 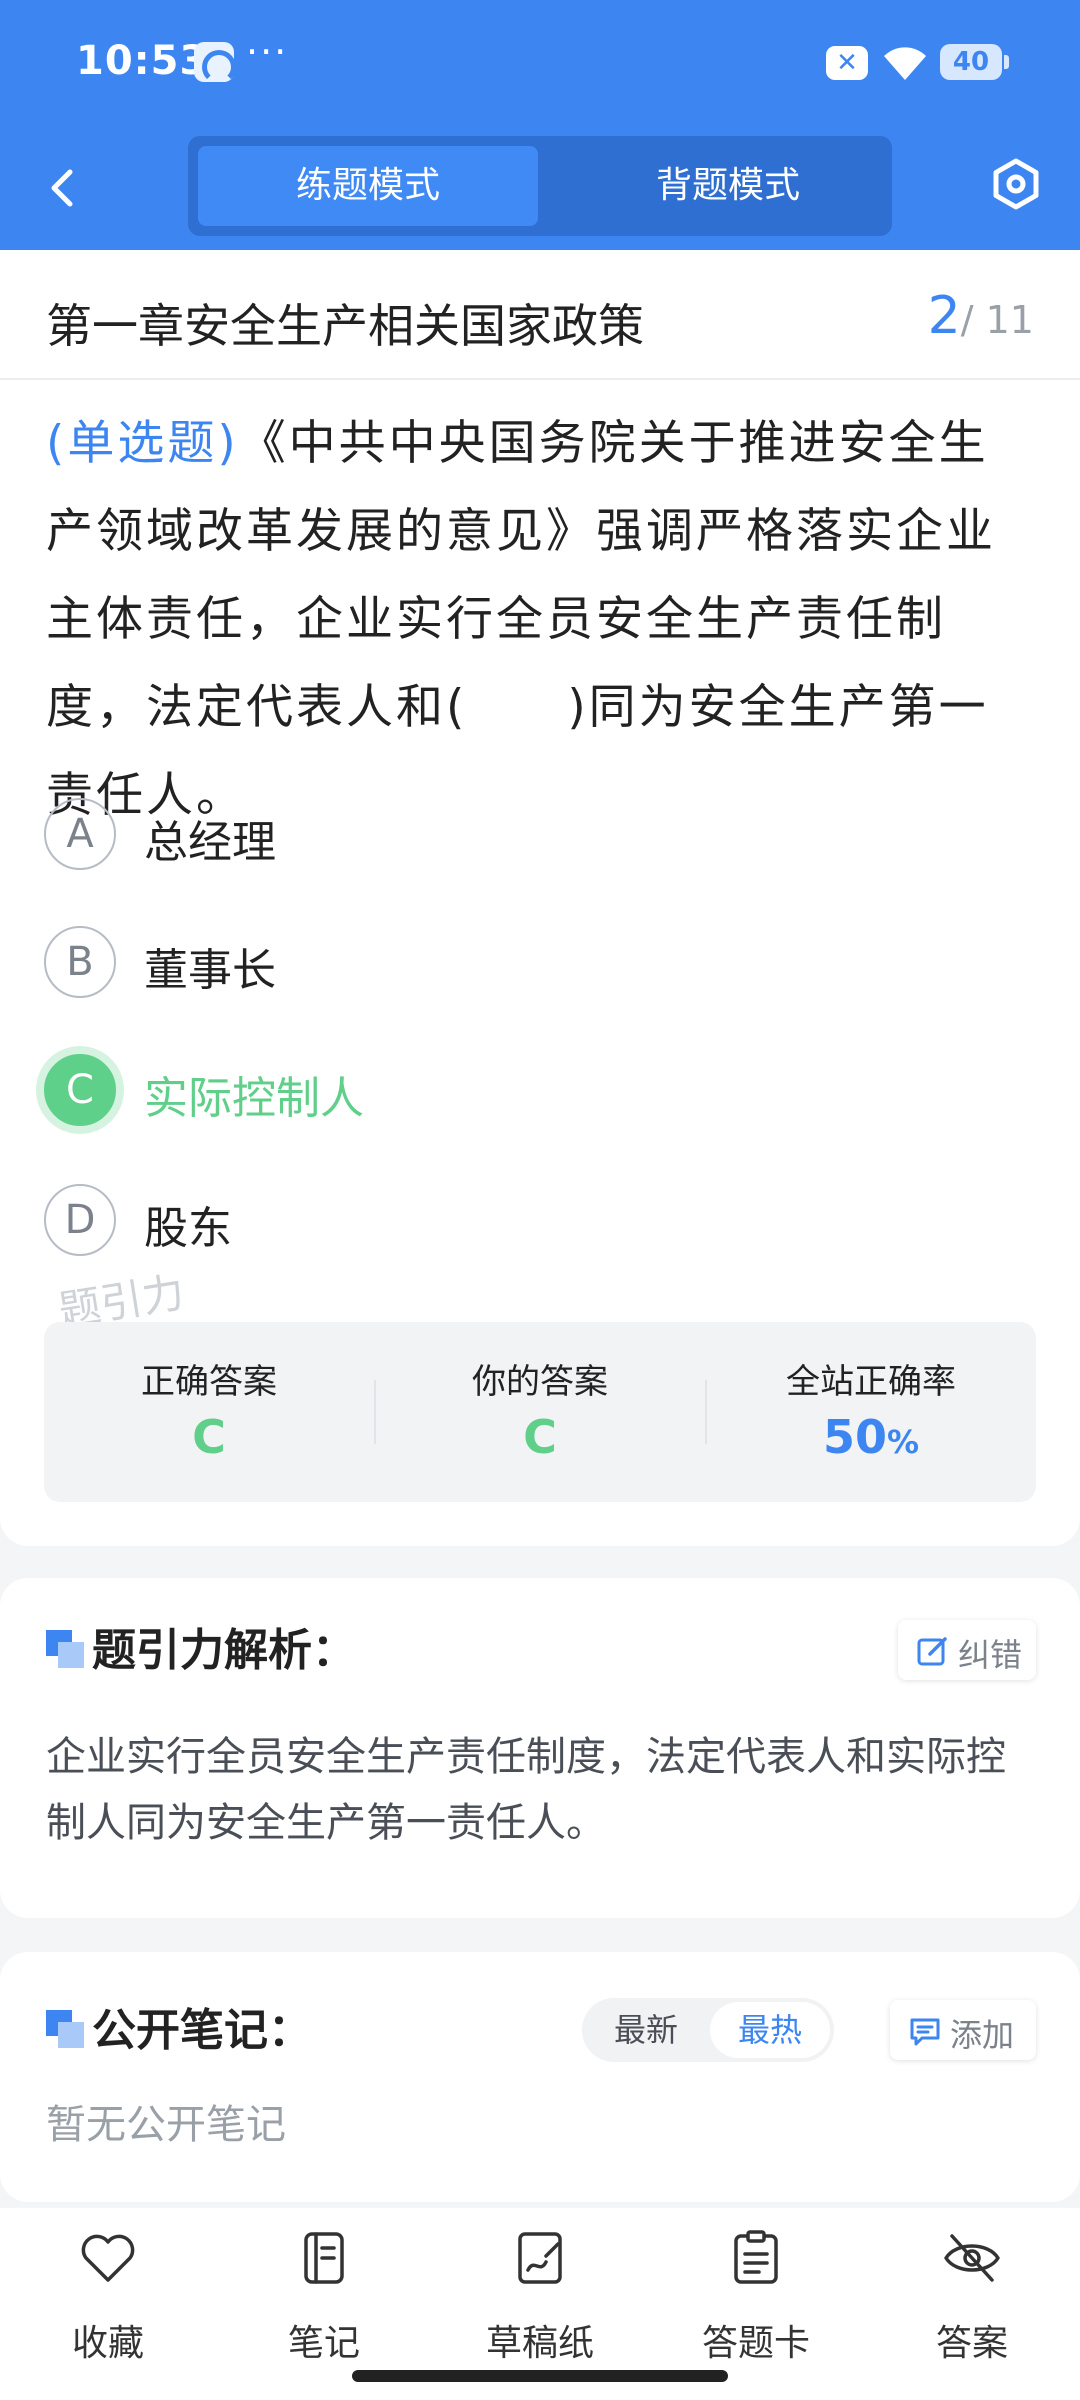 I want to click on more-notifications-icon: ···, so click(x=267, y=52).